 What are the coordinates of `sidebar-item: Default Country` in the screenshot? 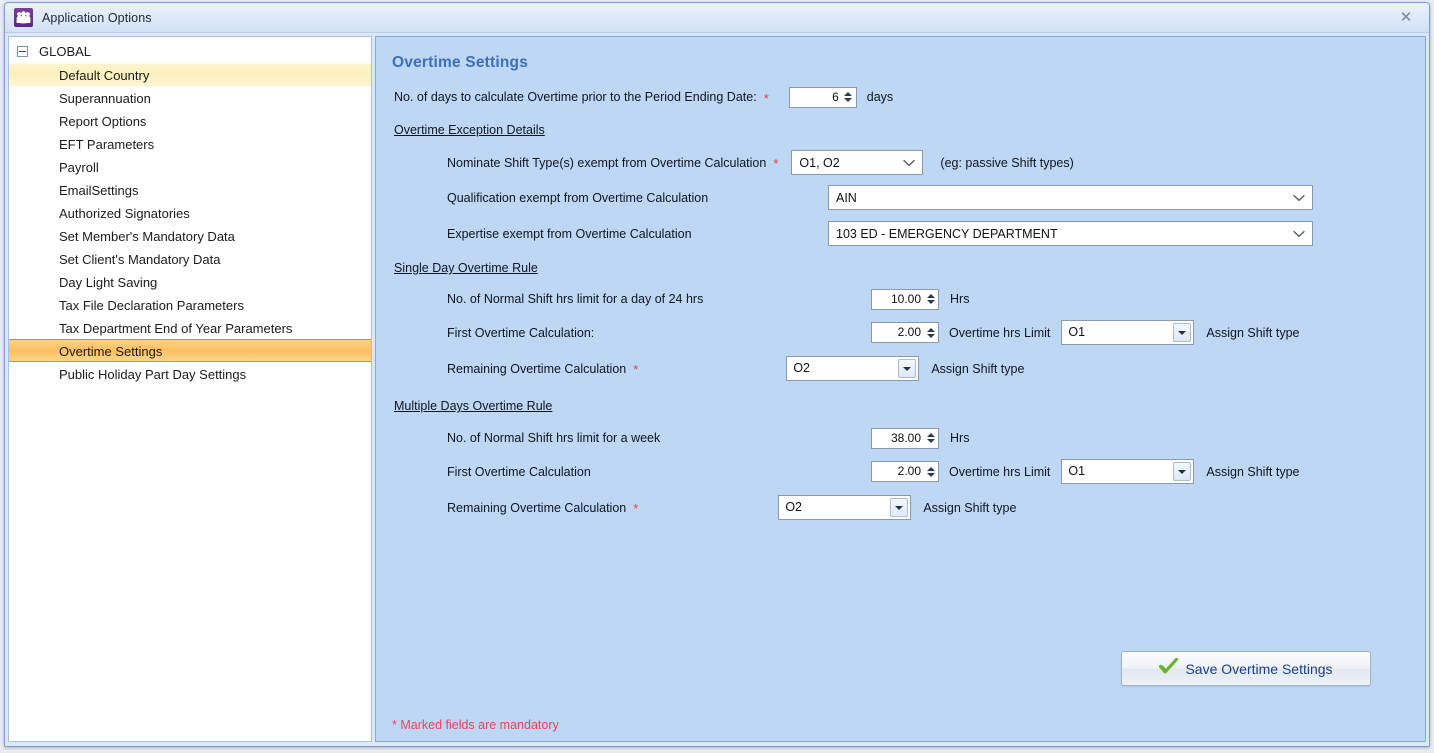 It's located at (190, 74).